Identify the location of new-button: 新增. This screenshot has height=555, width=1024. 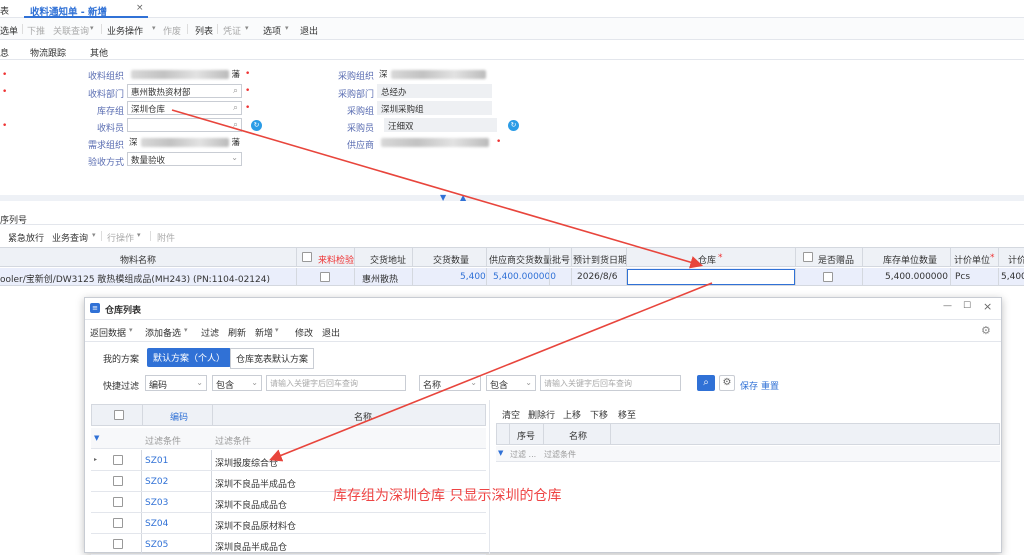
(264, 332).